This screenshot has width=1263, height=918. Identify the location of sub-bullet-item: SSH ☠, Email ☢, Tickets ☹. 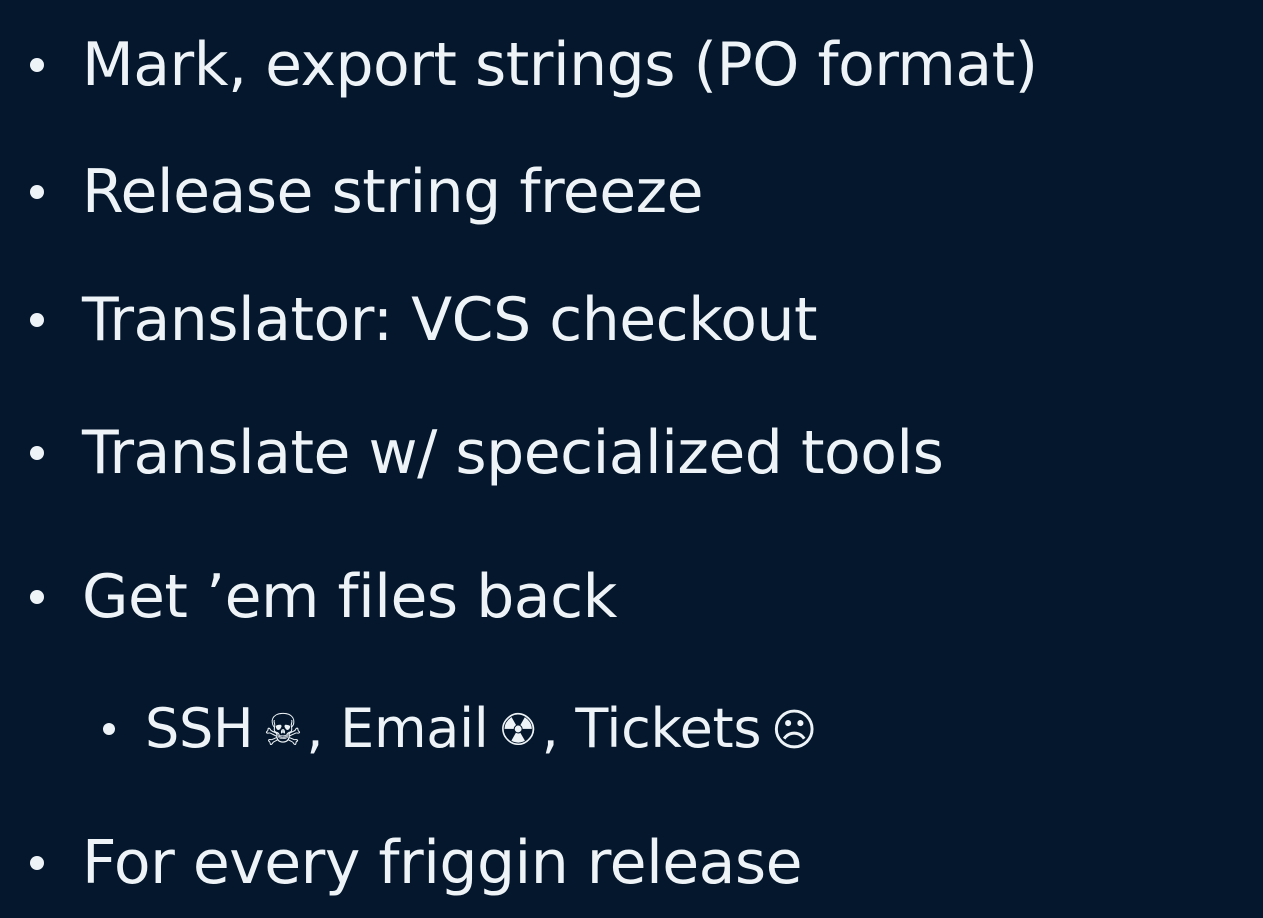
(462, 729).